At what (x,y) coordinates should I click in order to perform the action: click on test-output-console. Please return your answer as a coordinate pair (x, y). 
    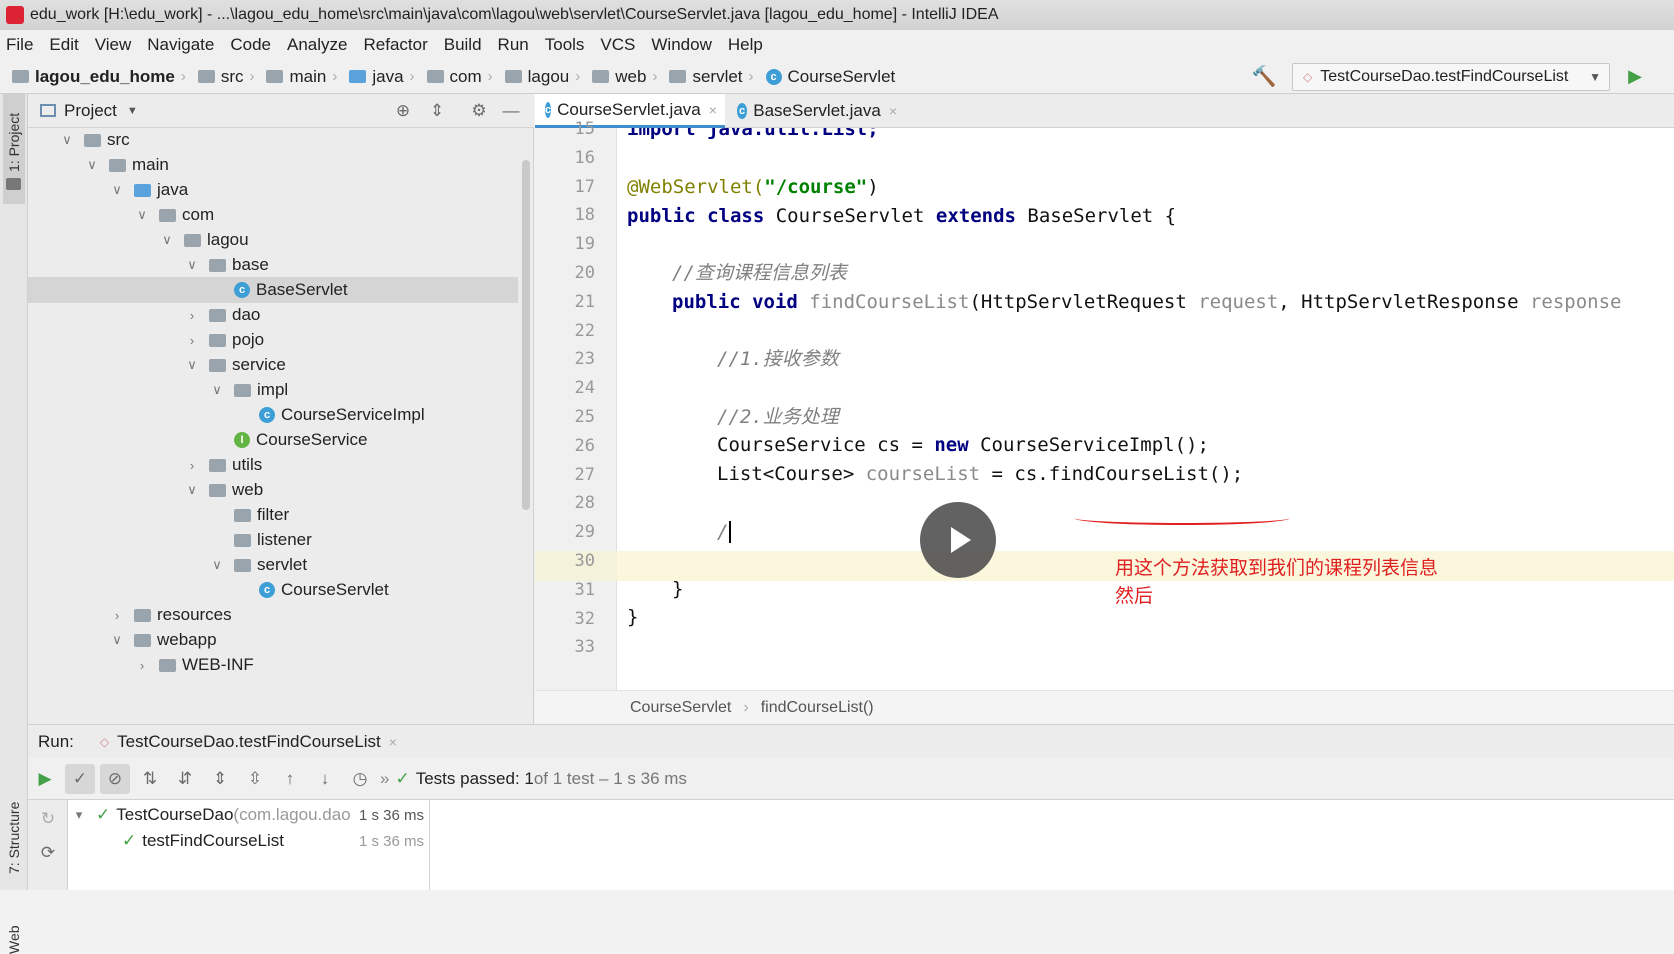
    Looking at the image, I should click on (1052, 845).